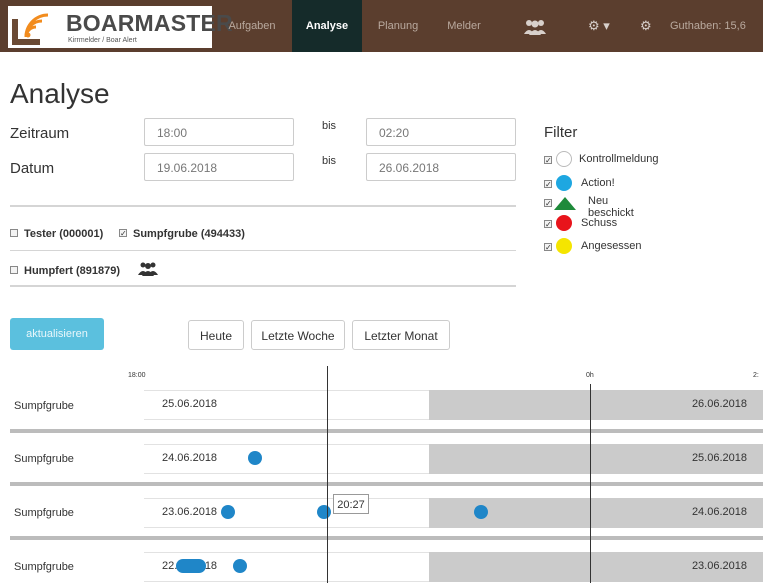 Image resolution: width=763 pixels, height=583 pixels. What do you see at coordinates (57, 334) in the screenshot?
I see `refresh-button: aktualisieren` at bounding box center [57, 334].